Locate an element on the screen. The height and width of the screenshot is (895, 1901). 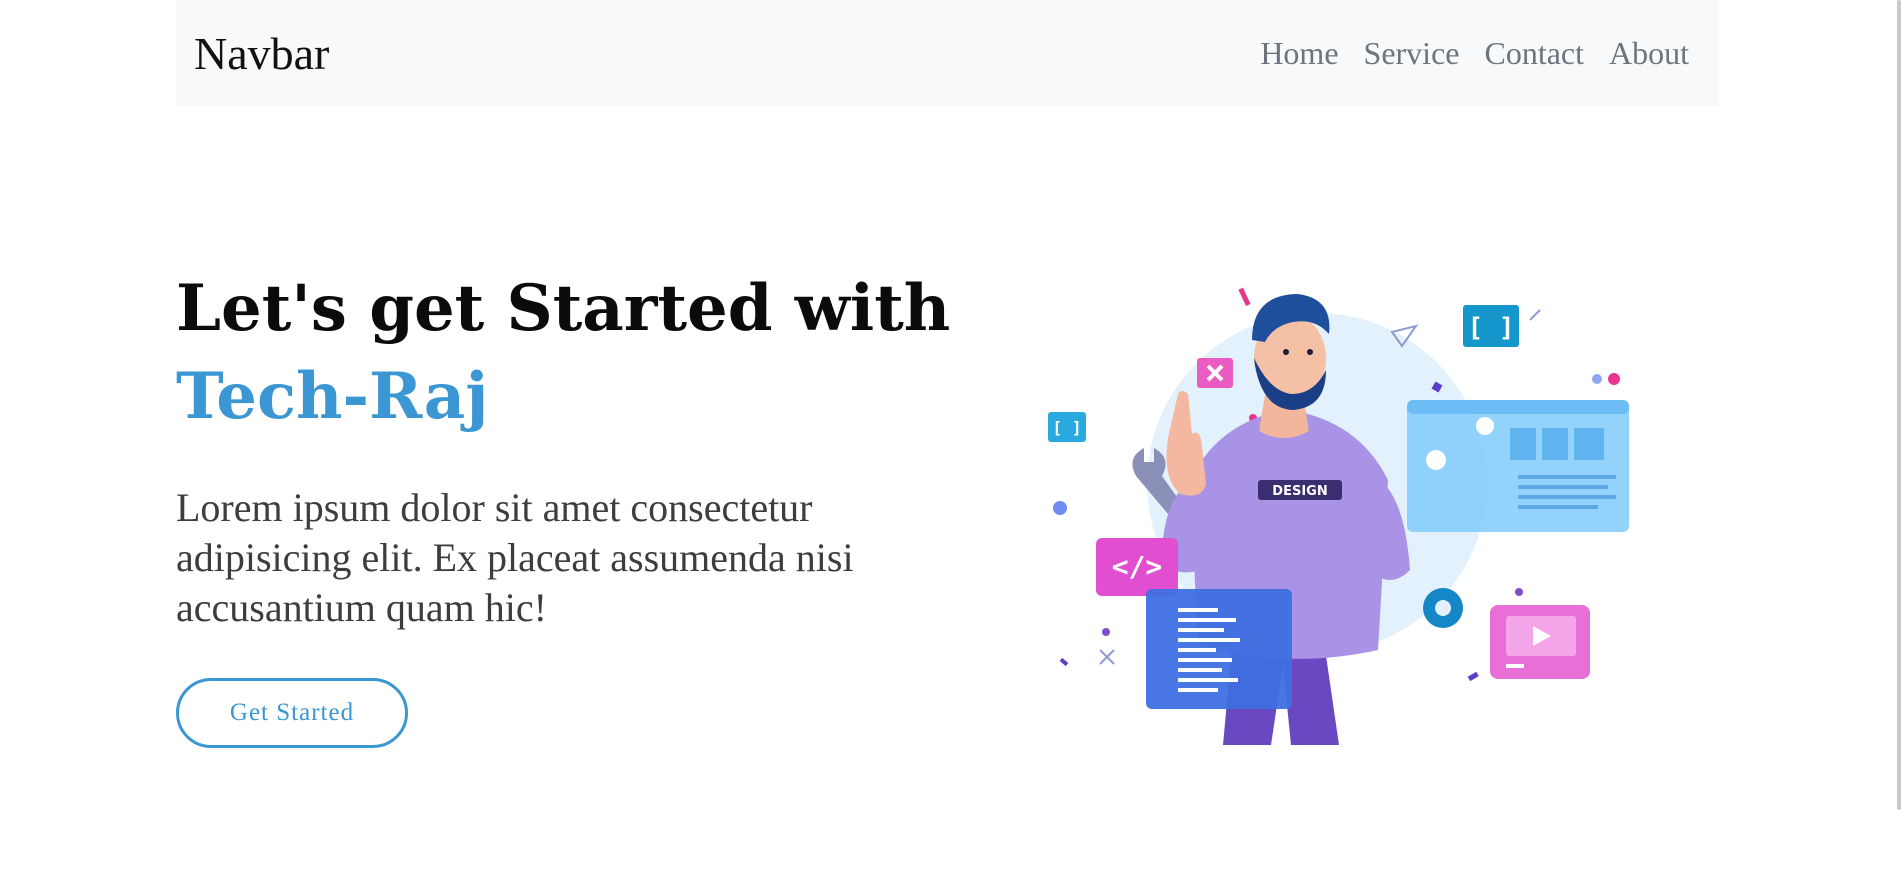
svg-text: DESIGN is located at coordinates (1299, 491).